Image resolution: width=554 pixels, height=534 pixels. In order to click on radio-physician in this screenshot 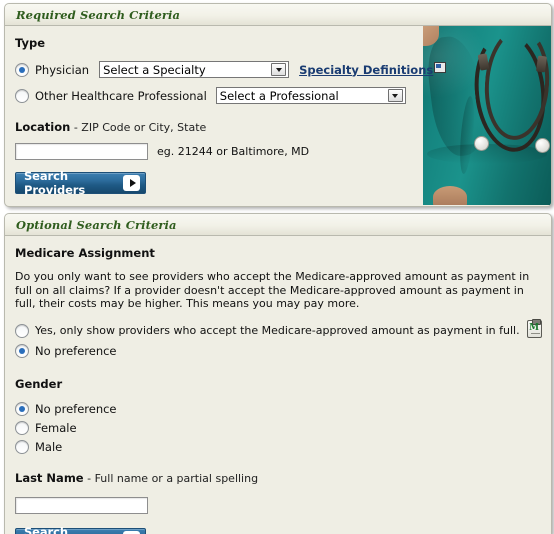, I will do `click(22, 69)`.